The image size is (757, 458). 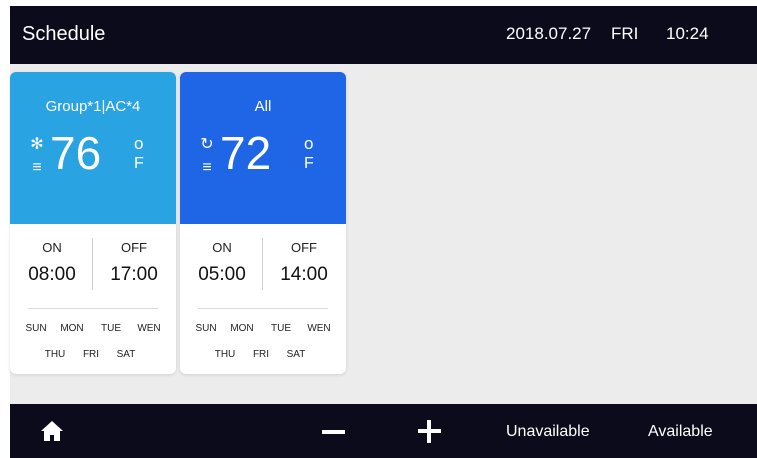 What do you see at coordinates (207, 144) in the screenshot?
I see `auto-mode-icon: ↻` at bounding box center [207, 144].